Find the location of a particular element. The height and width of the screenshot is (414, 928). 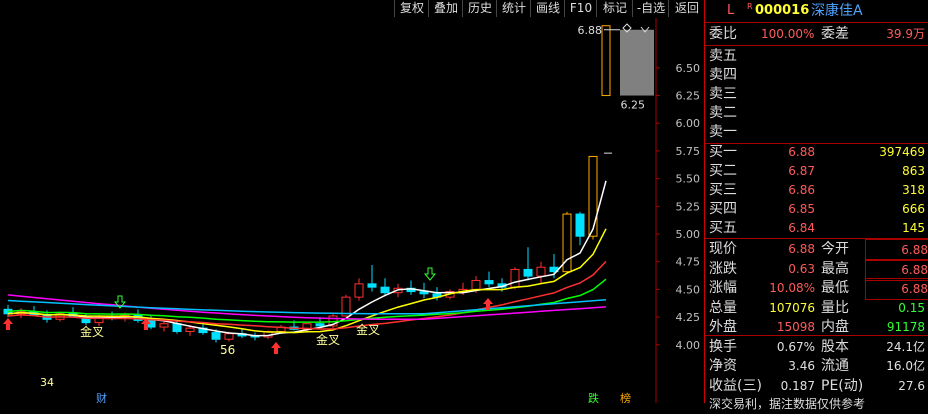

bid-row: 买二 6.87 863 is located at coordinates (816, 171).